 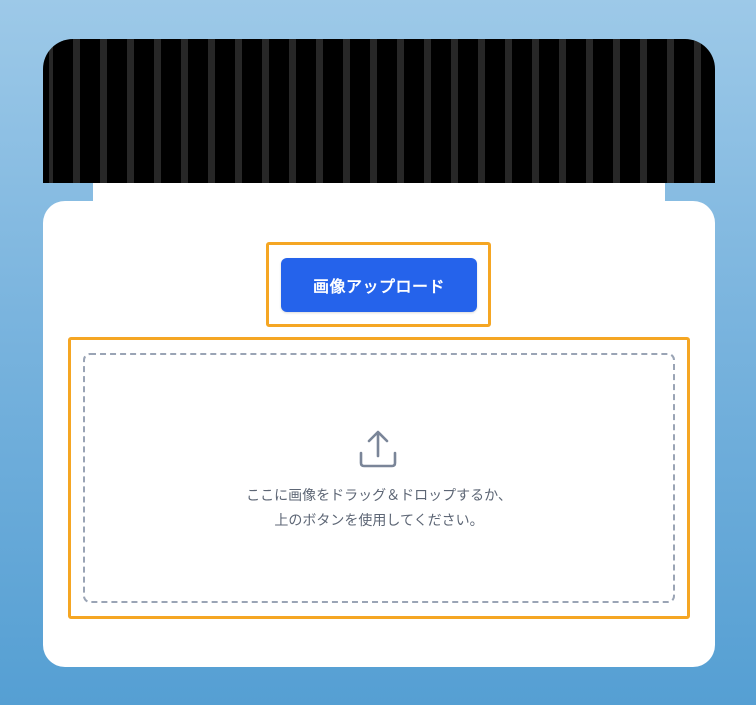 I want to click on drop-instruction-line-2: 上のボタンを使用してください。, so click(x=379, y=521).